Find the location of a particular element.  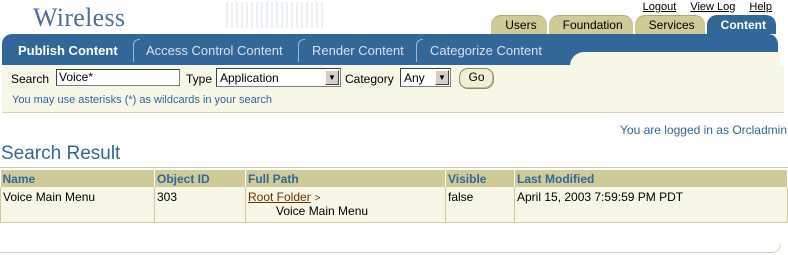

column-header-name: Name is located at coordinates (77, 178).